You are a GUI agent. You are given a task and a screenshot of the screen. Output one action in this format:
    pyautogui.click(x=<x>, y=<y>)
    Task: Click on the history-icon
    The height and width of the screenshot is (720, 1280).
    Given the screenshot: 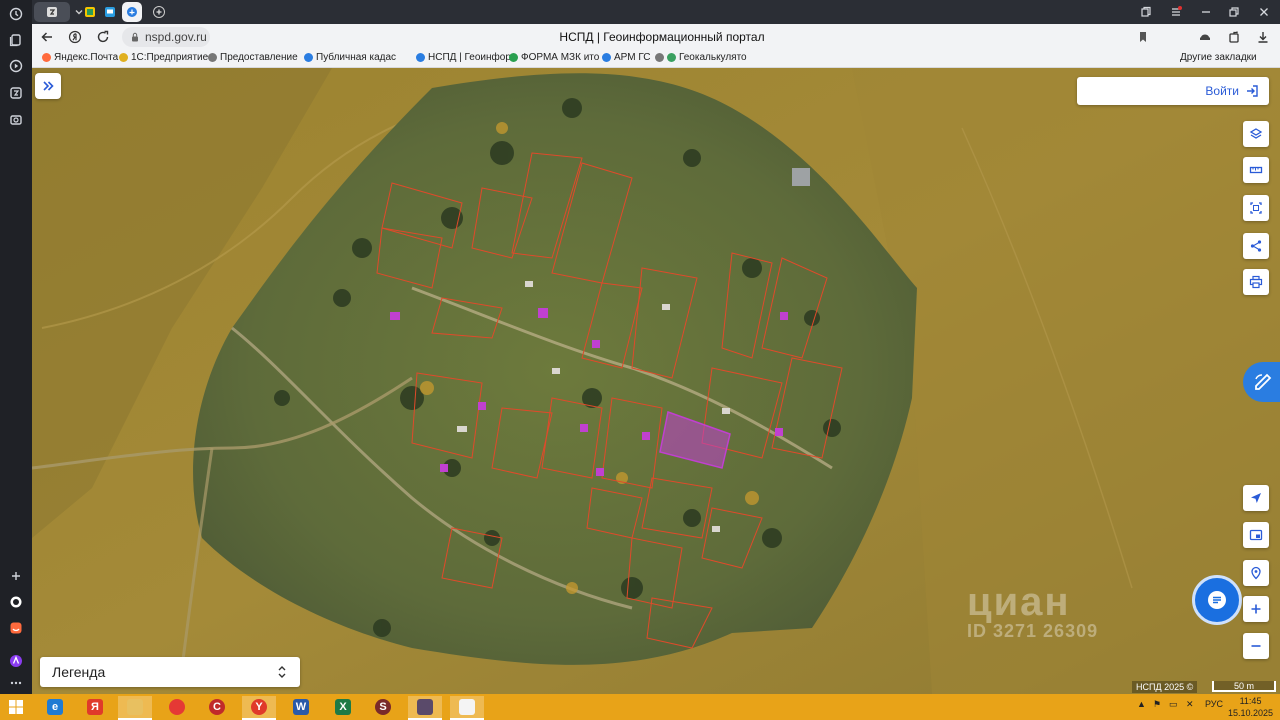 What is the action you would take?
    pyautogui.click(x=16, y=14)
    